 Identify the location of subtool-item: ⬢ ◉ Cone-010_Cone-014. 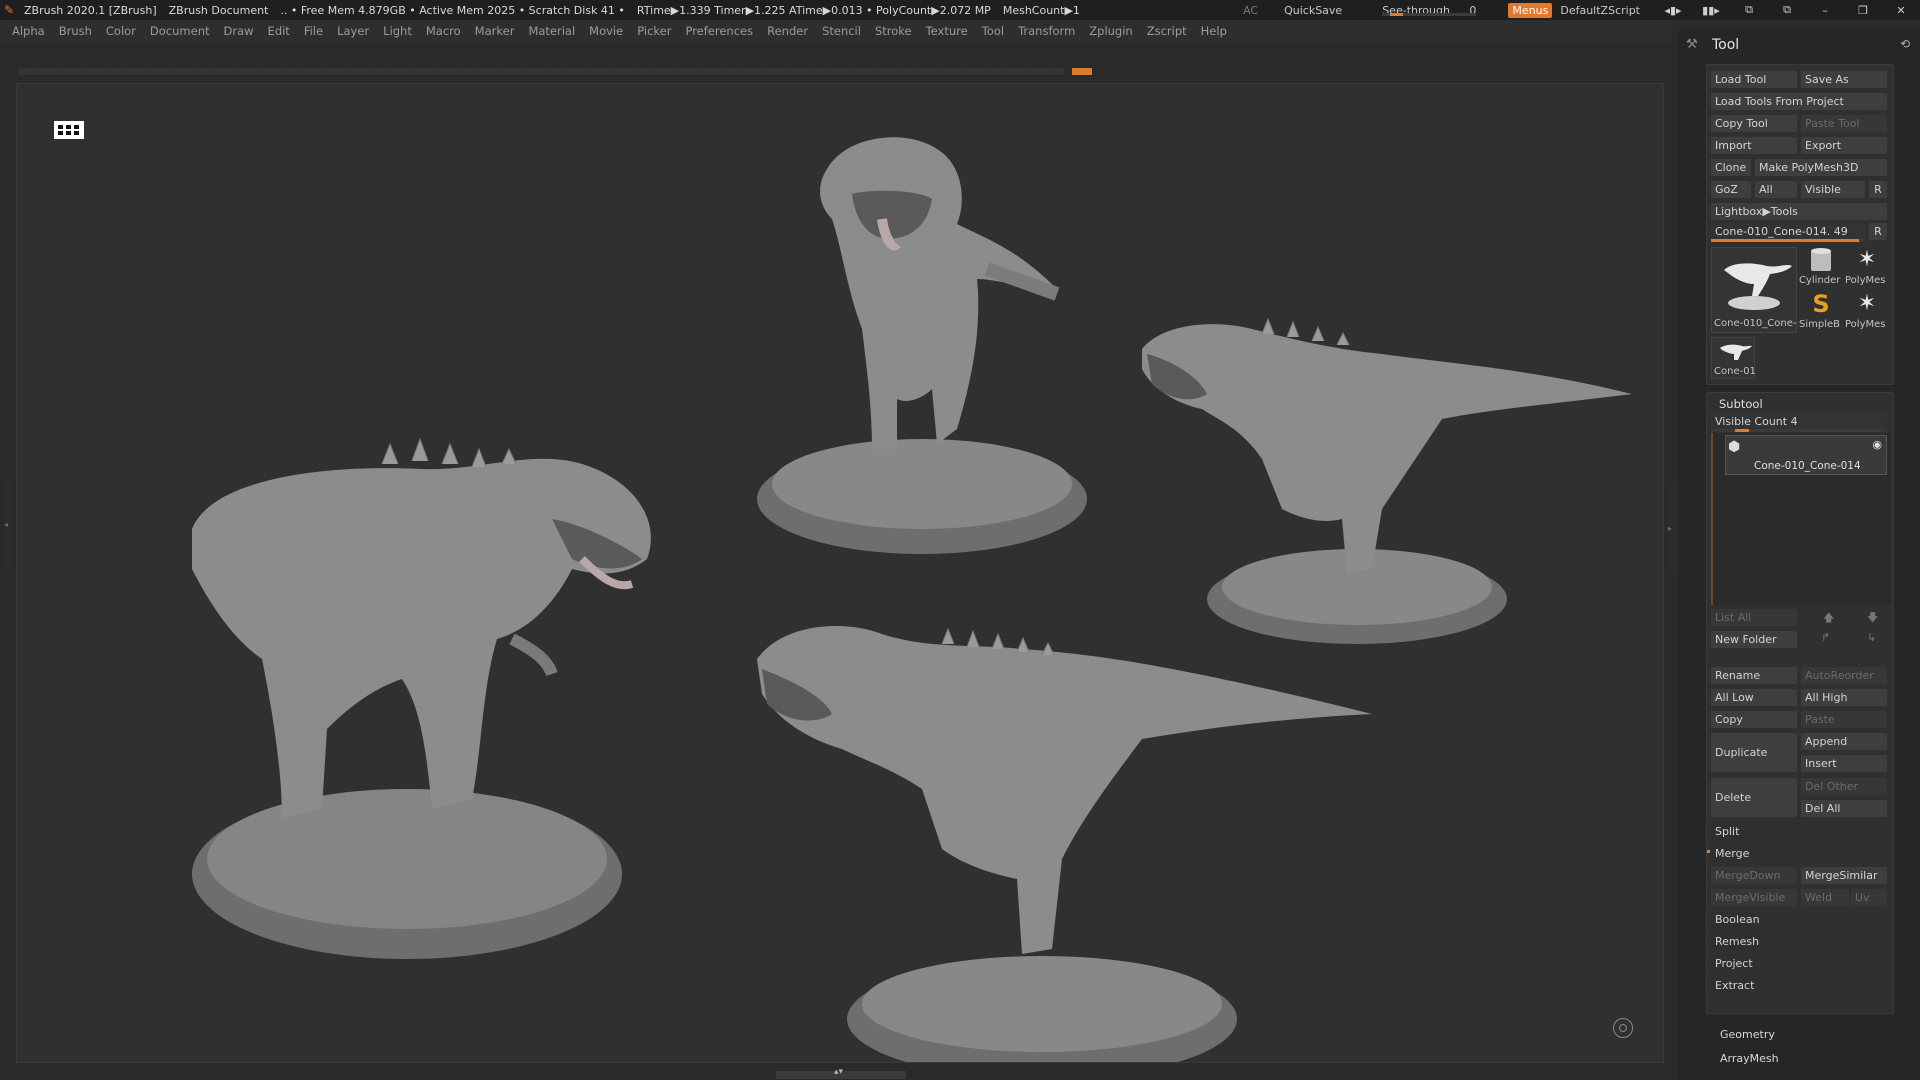
(1806, 455).